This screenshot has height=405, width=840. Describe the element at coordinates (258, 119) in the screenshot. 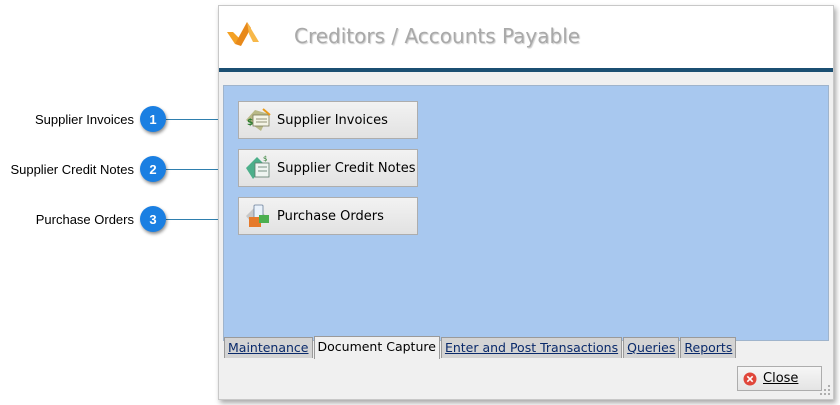

I see `invoice-icon: $` at that location.